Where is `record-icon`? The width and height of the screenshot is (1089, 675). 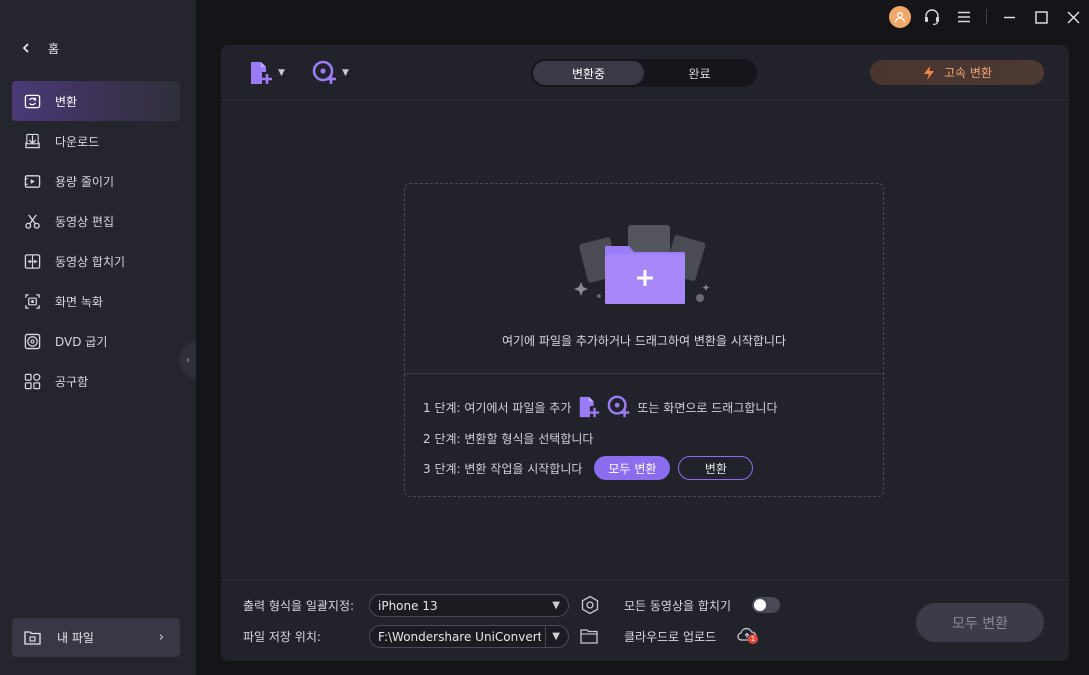
record-icon is located at coordinates (32, 301).